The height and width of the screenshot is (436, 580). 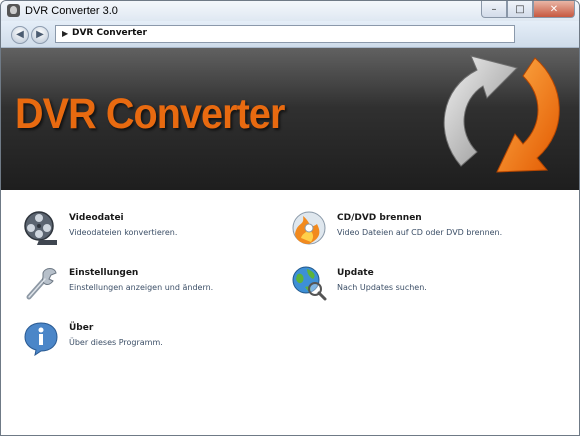 What do you see at coordinates (71, 11) in the screenshot?
I see `window-title: DVR Converter 3.0` at bounding box center [71, 11].